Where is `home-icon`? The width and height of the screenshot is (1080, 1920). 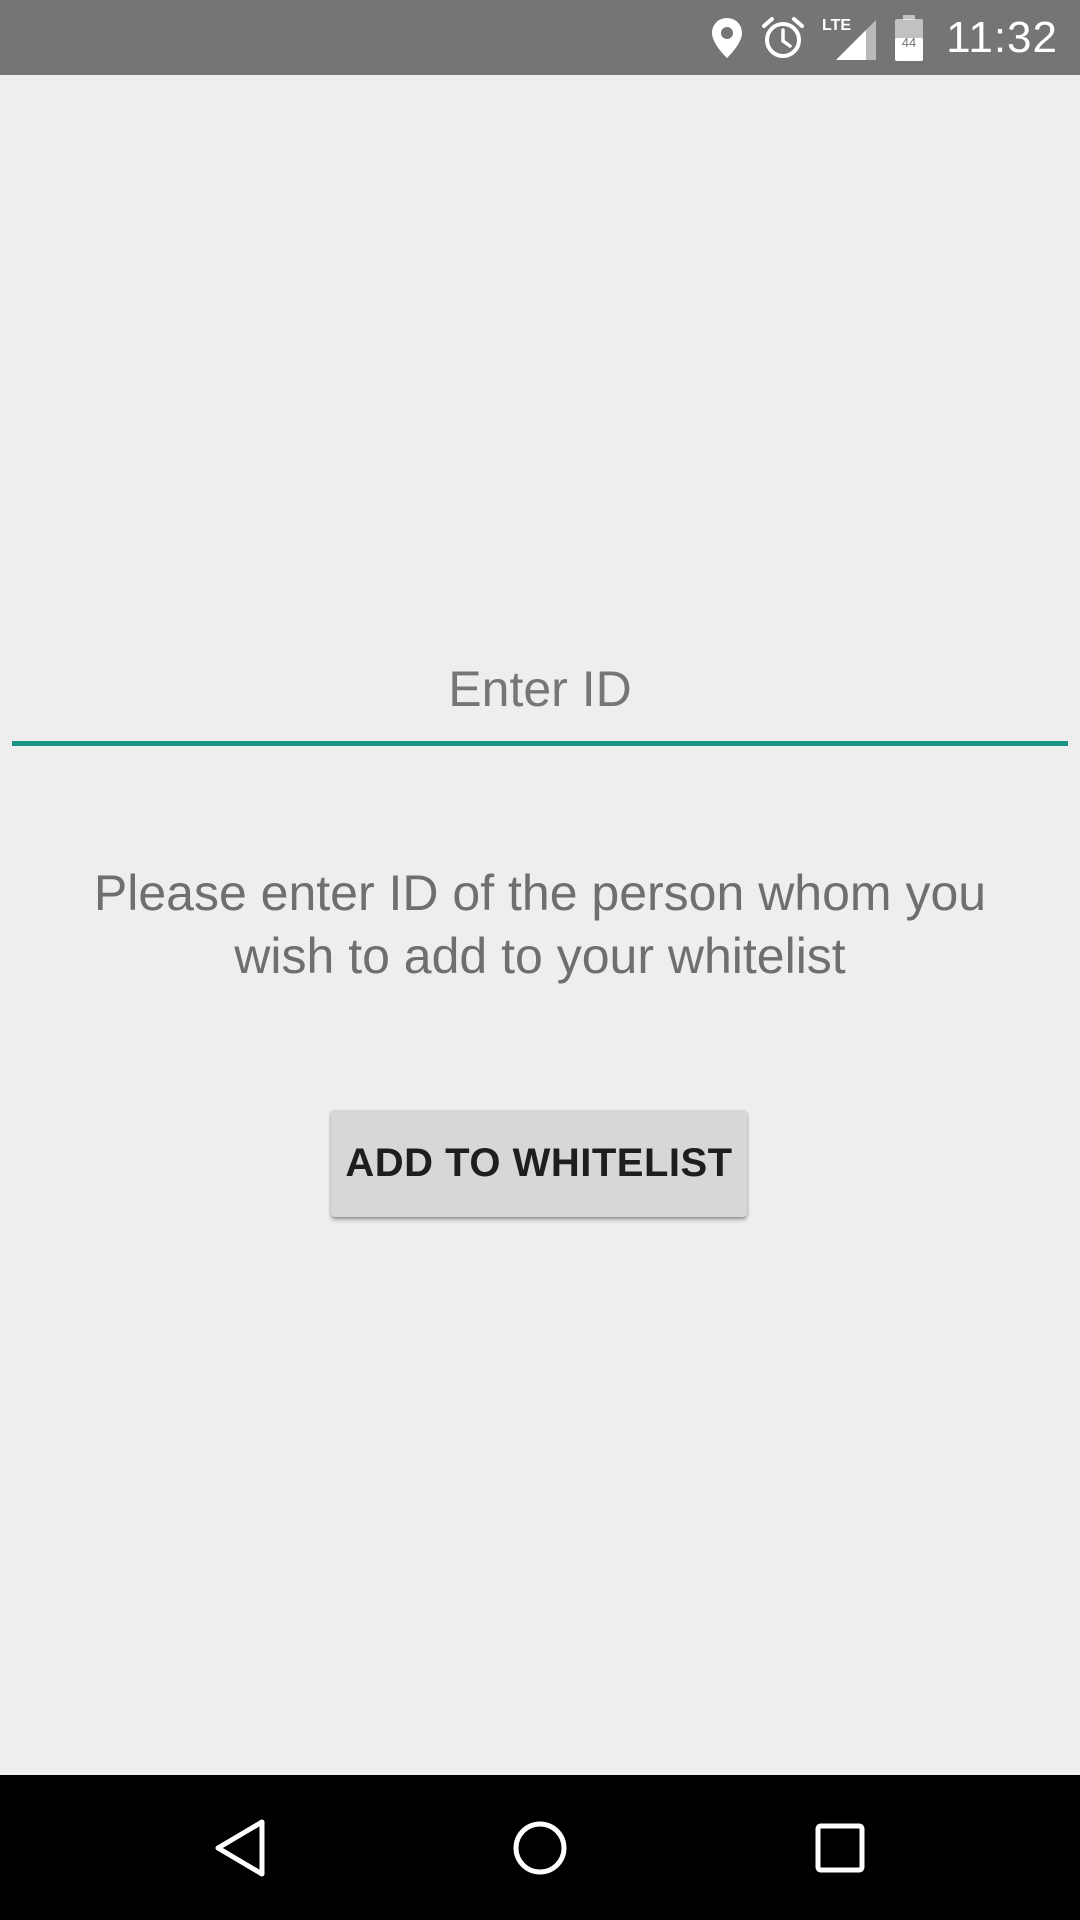
home-icon is located at coordinates (540, 1847).